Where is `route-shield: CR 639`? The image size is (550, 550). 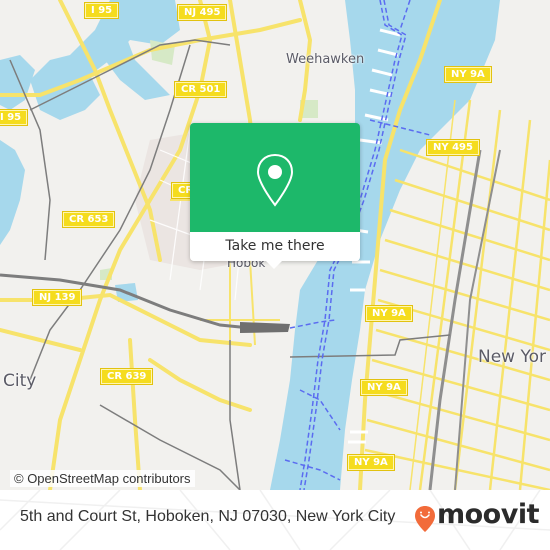
route-shield: CR 639 is located at coordinates (127, 376).